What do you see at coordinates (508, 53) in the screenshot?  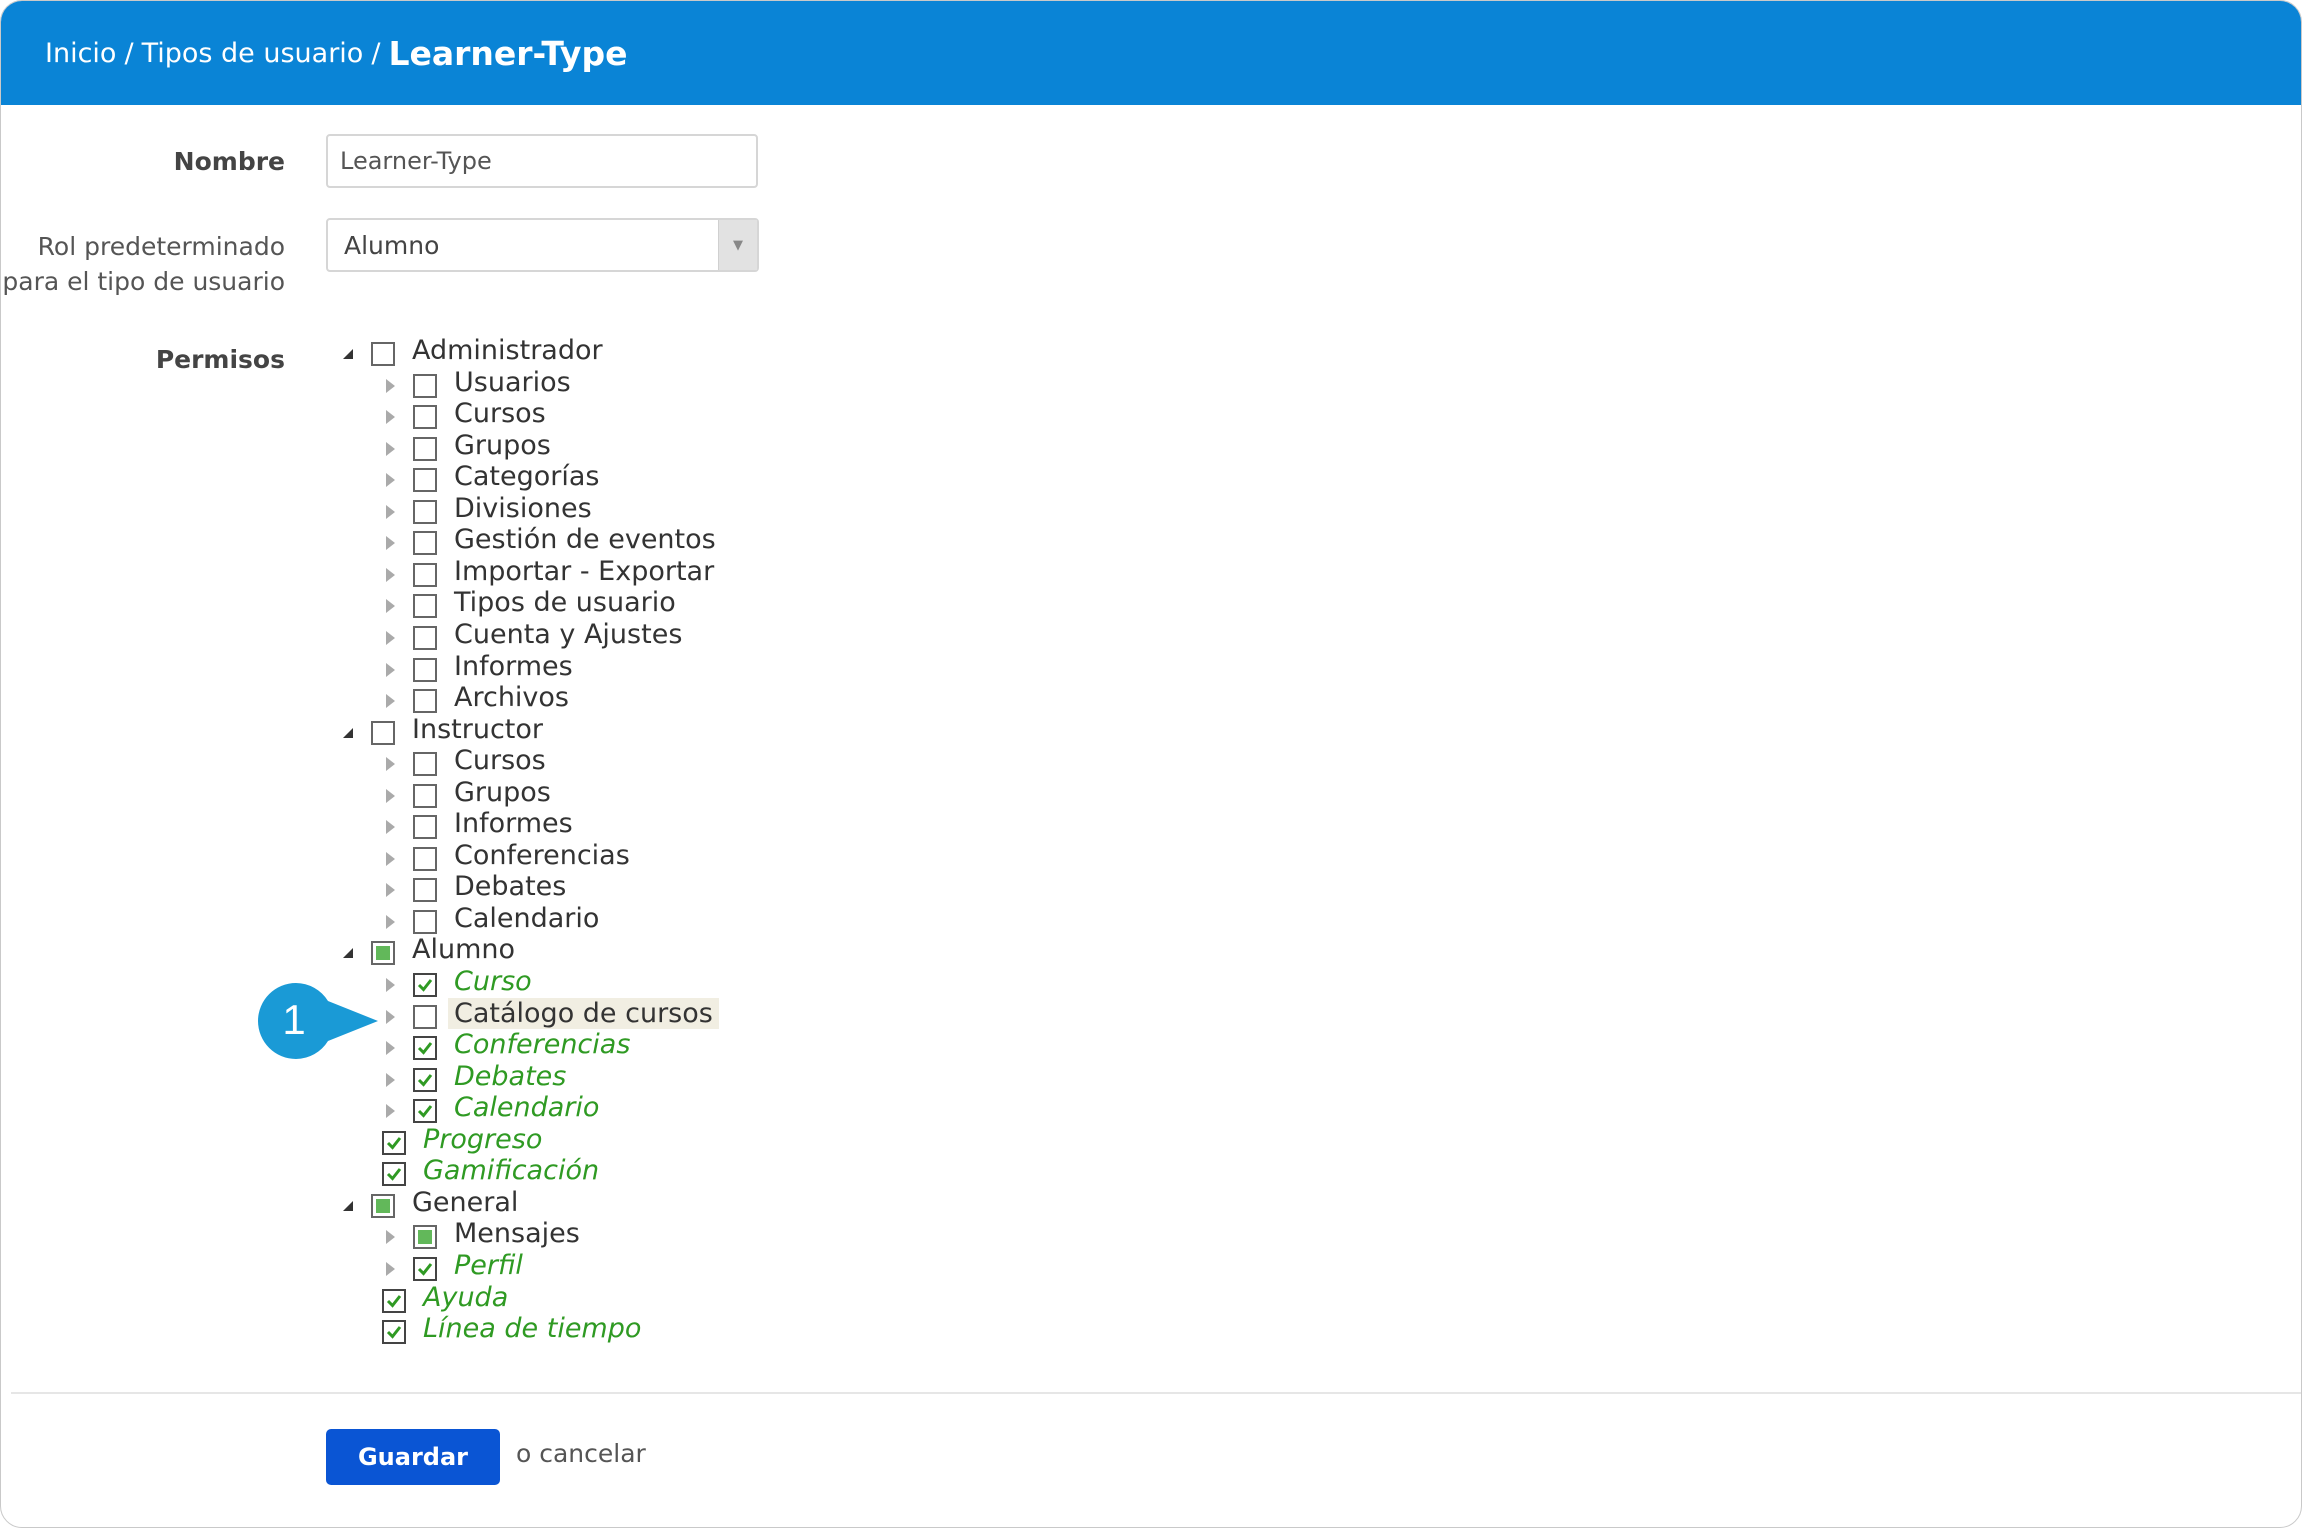 I see `breadcrumb-current: Learner-Type` at bounding box center [508, 53].